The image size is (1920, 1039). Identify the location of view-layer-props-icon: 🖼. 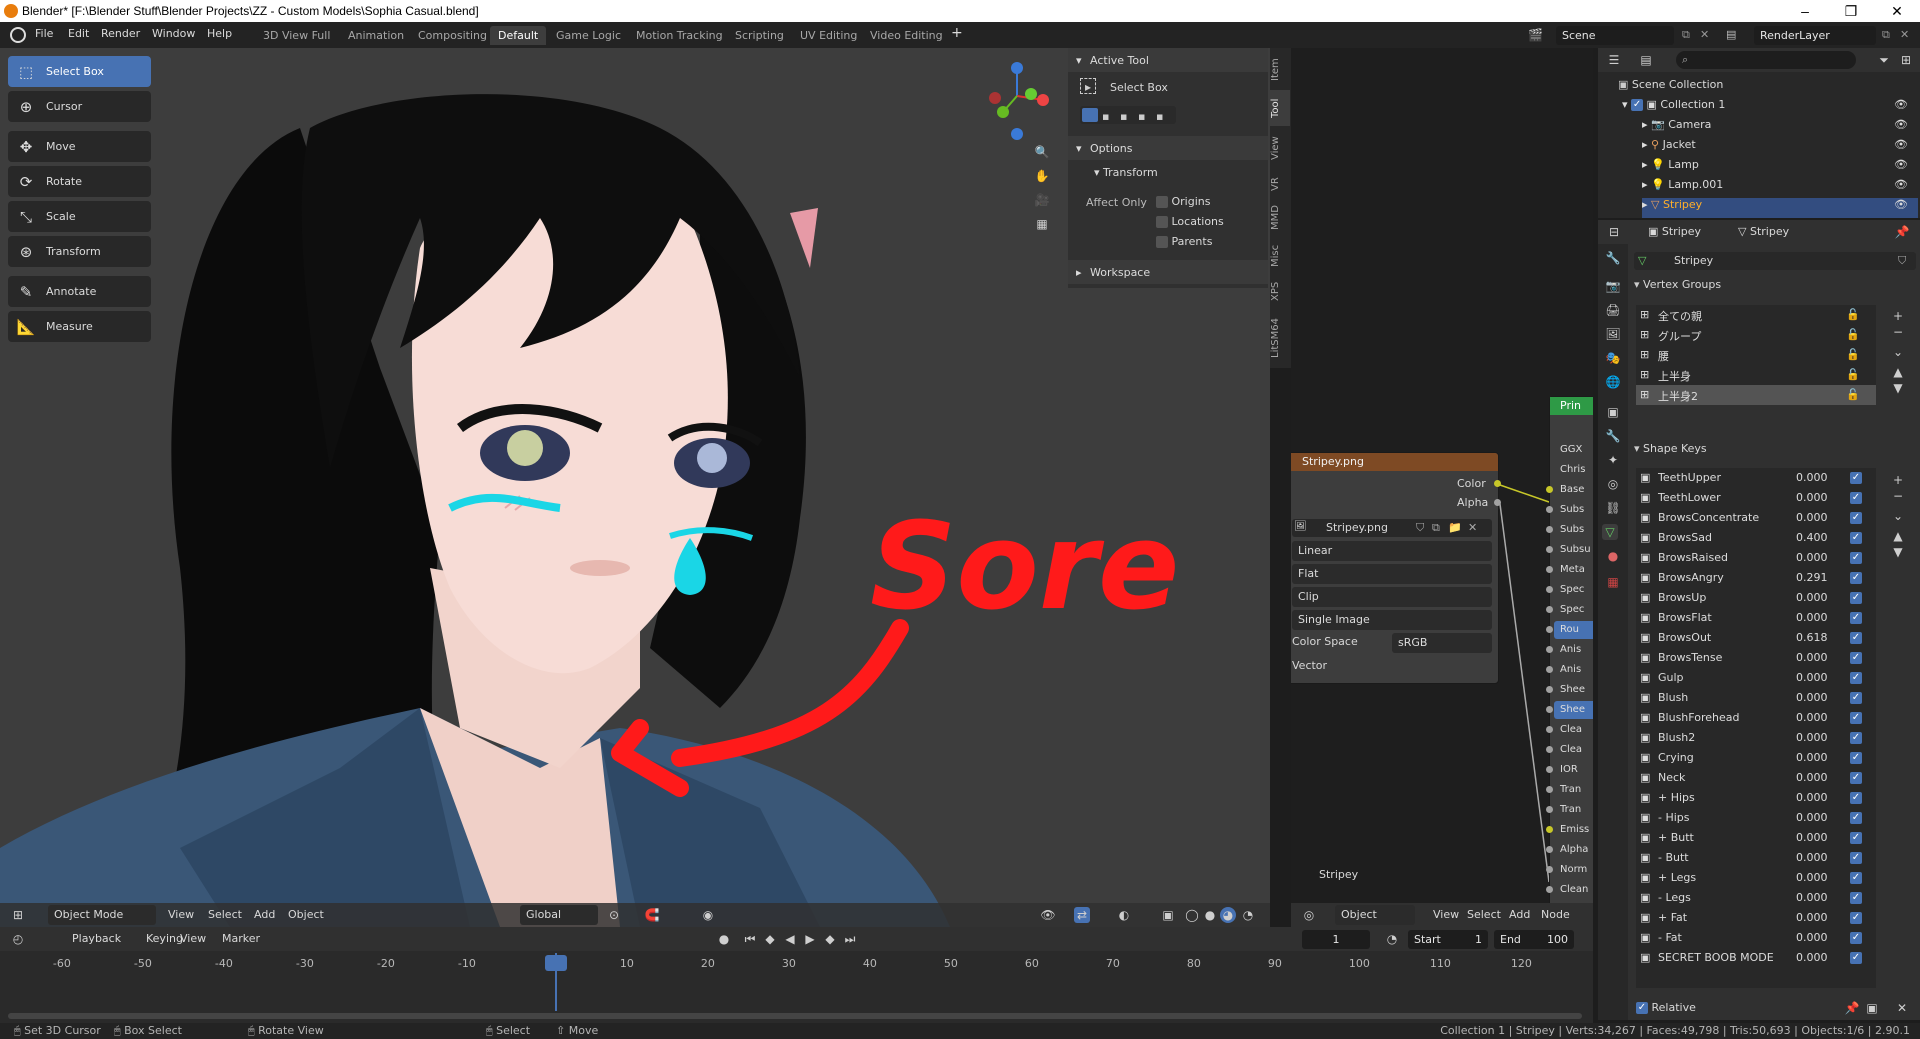
(1613, 334).